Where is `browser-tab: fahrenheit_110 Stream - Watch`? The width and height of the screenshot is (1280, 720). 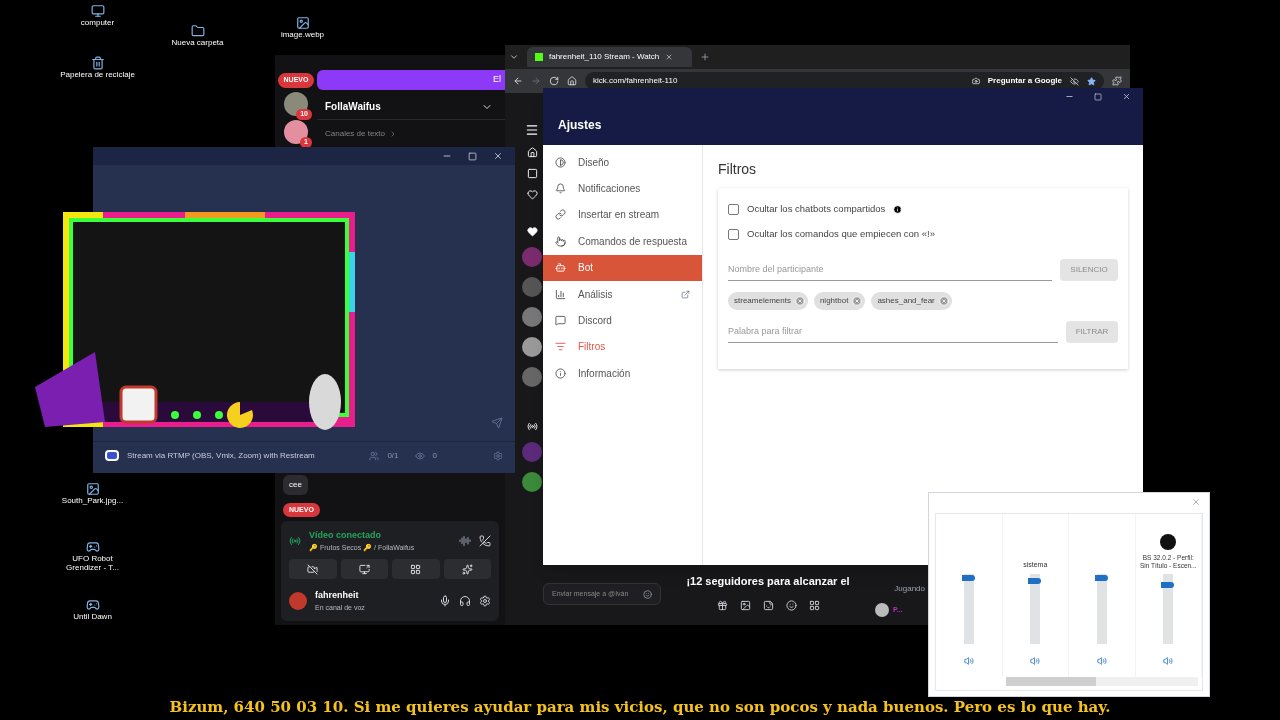 browser-tab: fahrenheit_110 Stream - Watch is located at coordinates (609, 57).